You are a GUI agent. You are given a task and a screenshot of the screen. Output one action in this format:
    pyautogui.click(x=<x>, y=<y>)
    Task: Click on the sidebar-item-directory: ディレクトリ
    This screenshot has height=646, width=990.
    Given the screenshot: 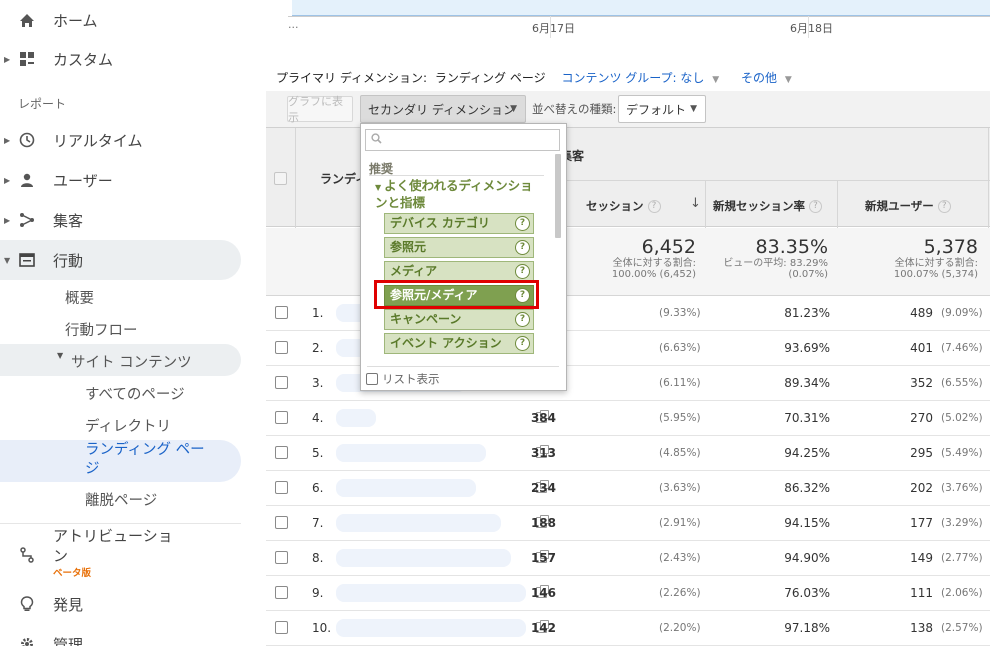 What is the action you would take?
    pyautogui.click(x=128, y=425)
    